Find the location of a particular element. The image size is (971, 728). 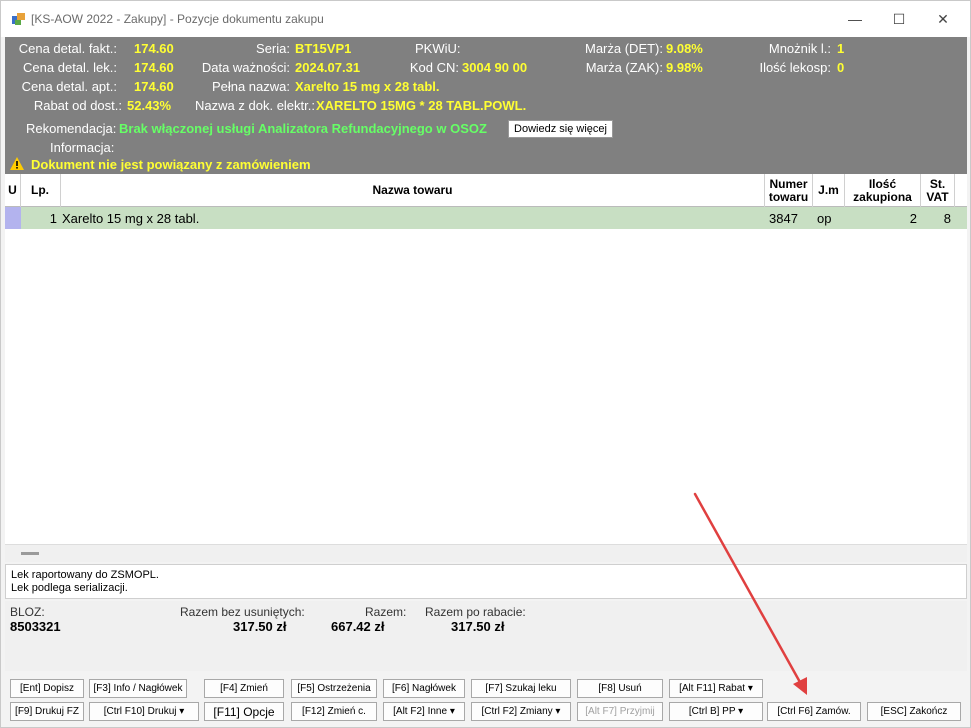

pkwiu-label: PKWiU: is located at coordinates (438, 48).